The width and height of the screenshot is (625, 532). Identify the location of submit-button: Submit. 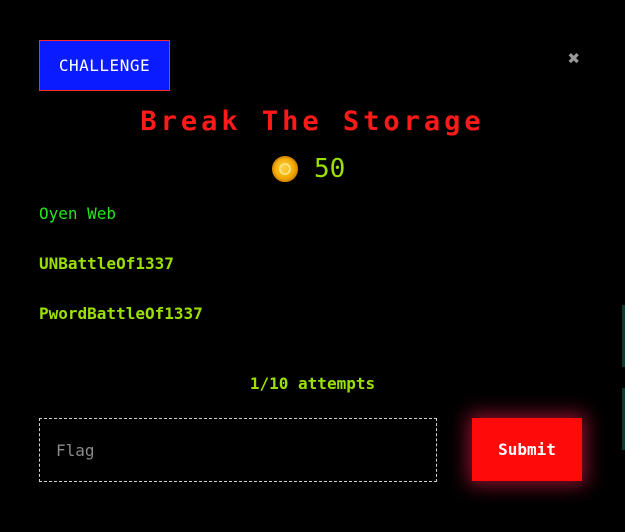
(527, 449).